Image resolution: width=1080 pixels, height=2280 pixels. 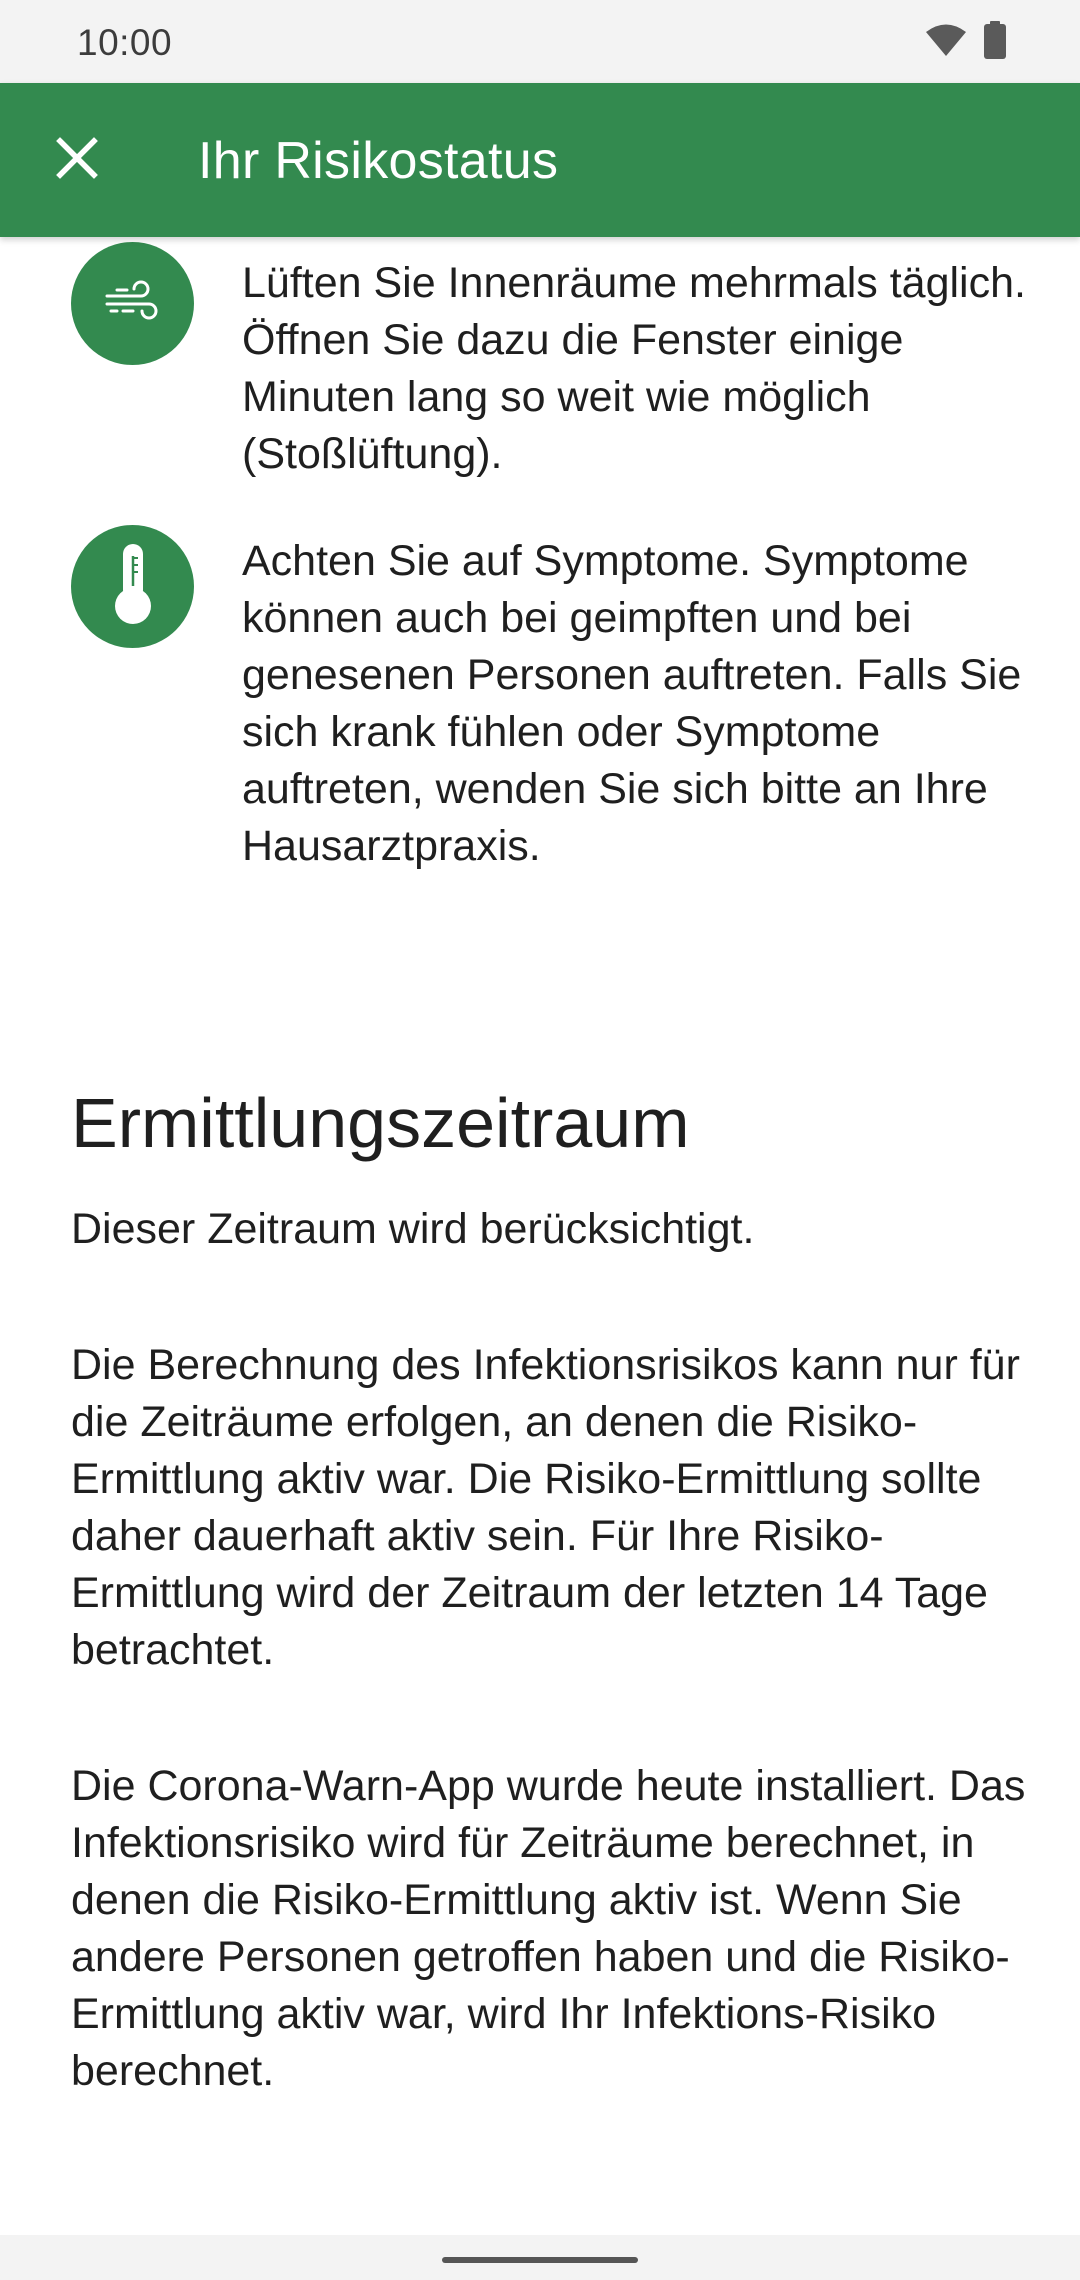 I want to click on section-title: Ermittlungszeitraum, so click(x=380, y=1123).